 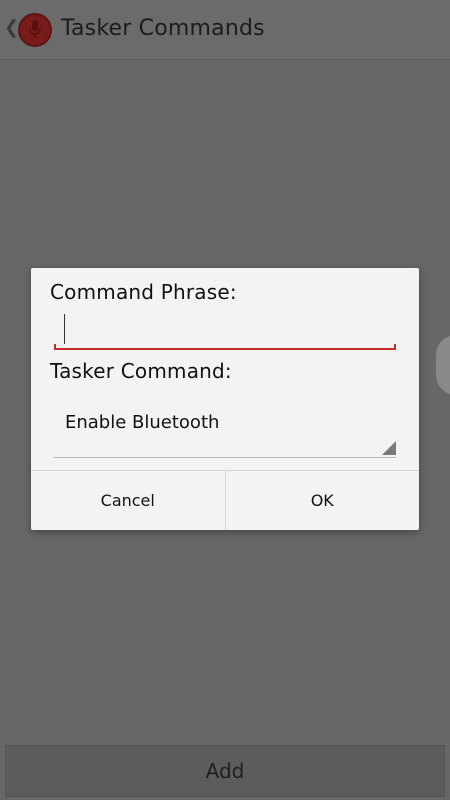 I want to click on tasker-command-label: Tasker Command:, so click(x=141, y=371).